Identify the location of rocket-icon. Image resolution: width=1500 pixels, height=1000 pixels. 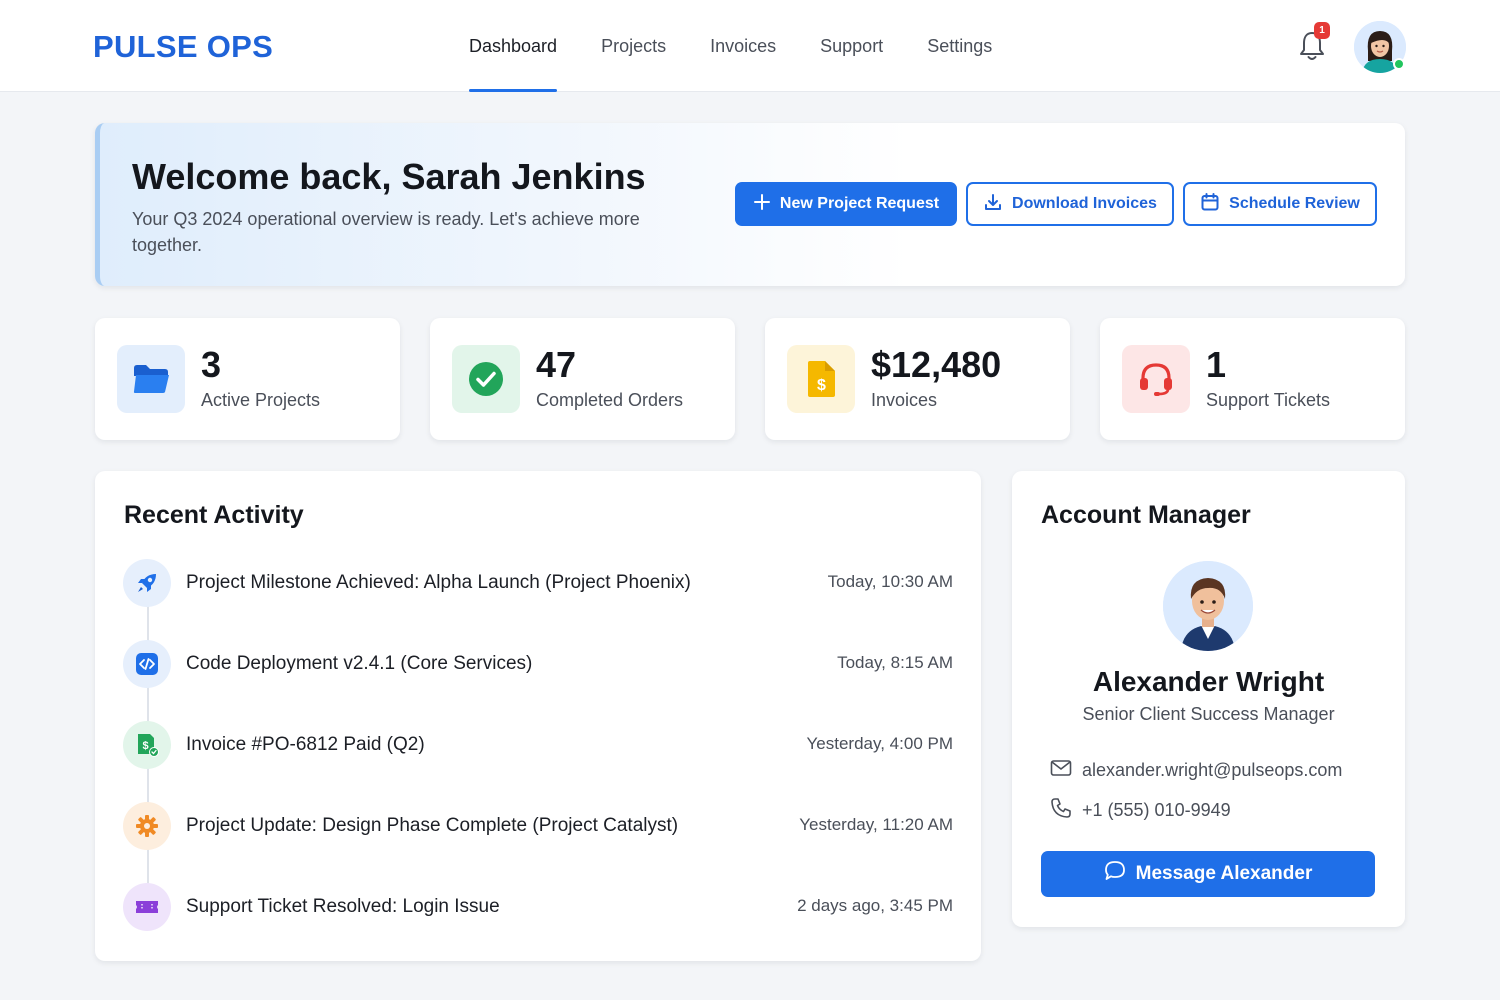
(147, 583).